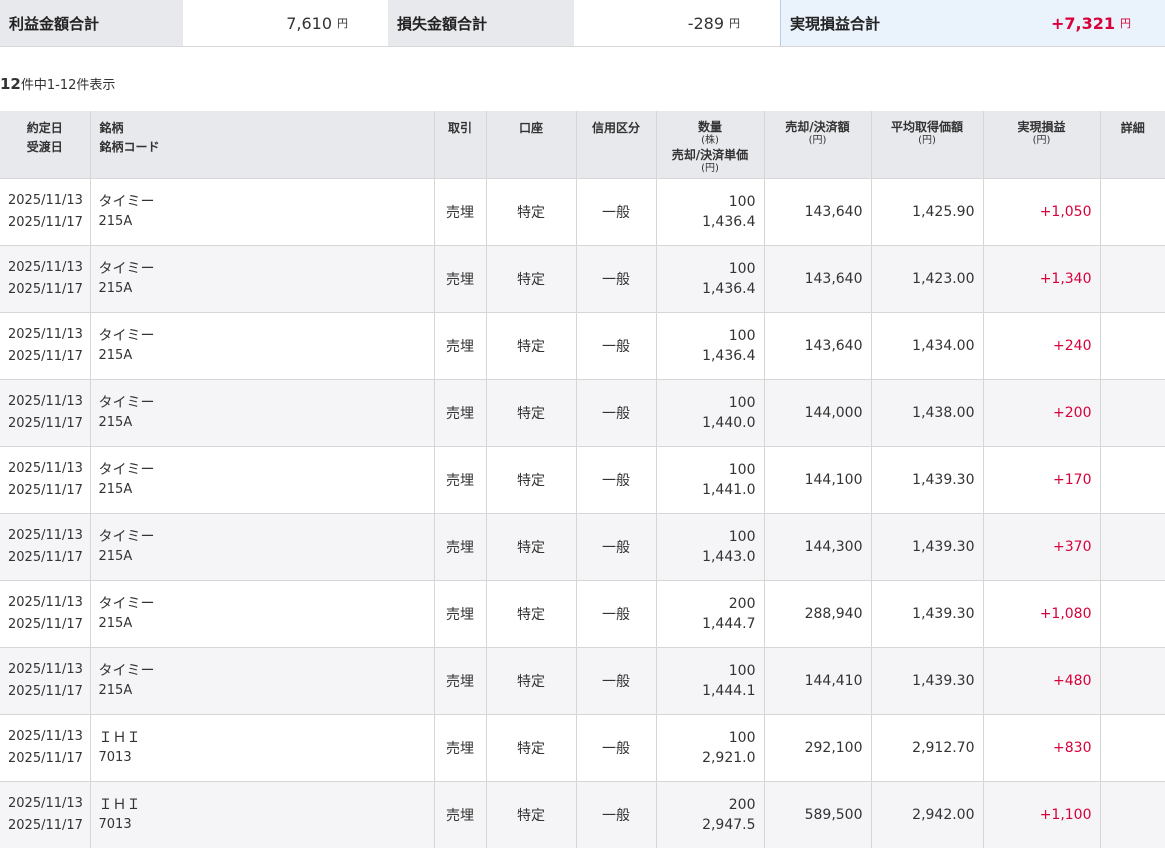 This screenshot has width=1165, height=848. I want to click on col-detail: 詳細, so click(1132, 144).